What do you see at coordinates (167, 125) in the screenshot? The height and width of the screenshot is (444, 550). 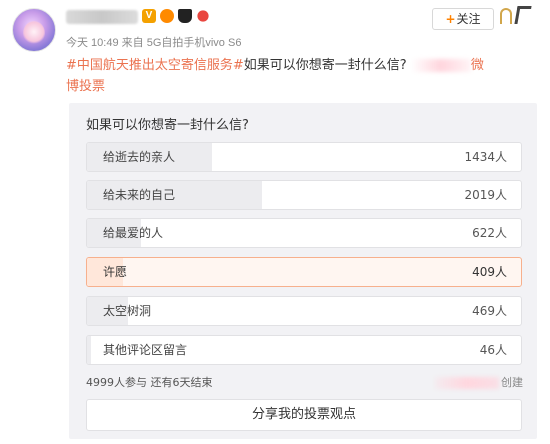 I see `poll-title: 如果可以你想寄一封什么信?` at bounding box center [167, 125].